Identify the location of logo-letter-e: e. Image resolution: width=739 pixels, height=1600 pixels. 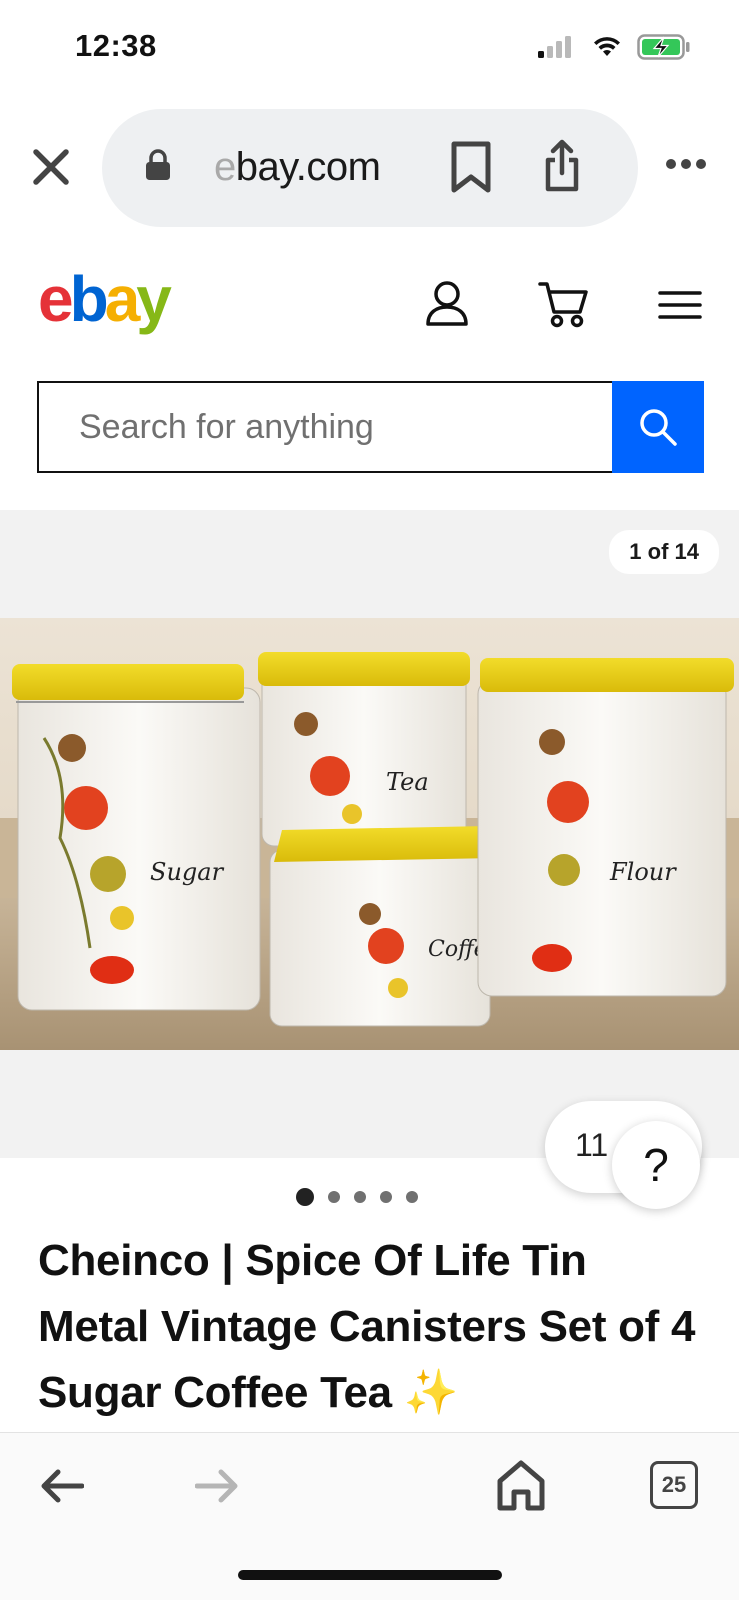
(56, 299).